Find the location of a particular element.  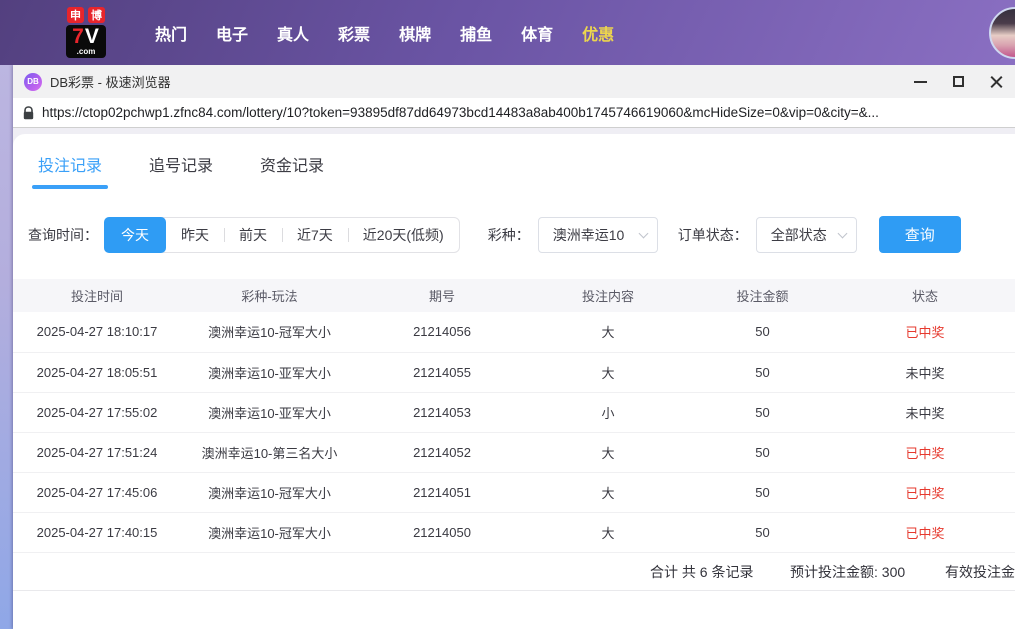

col-bet-time: 投注时间 is located at coordinates (97, 295).